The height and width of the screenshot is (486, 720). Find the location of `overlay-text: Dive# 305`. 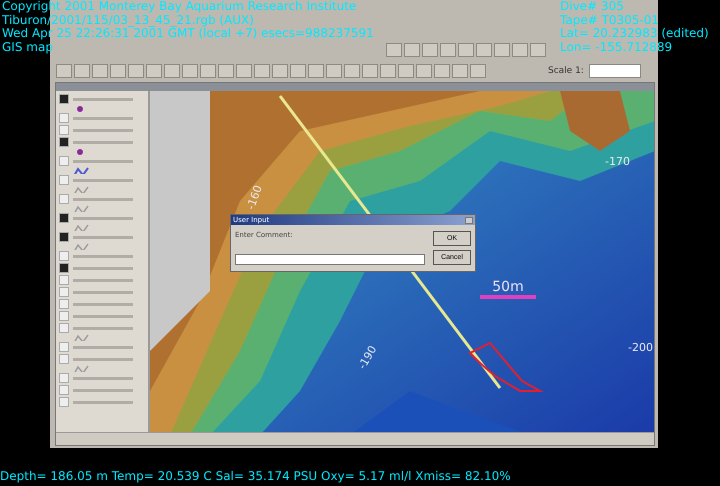

overlay-text: Dive# 305 is located at coordinates (592, 7).